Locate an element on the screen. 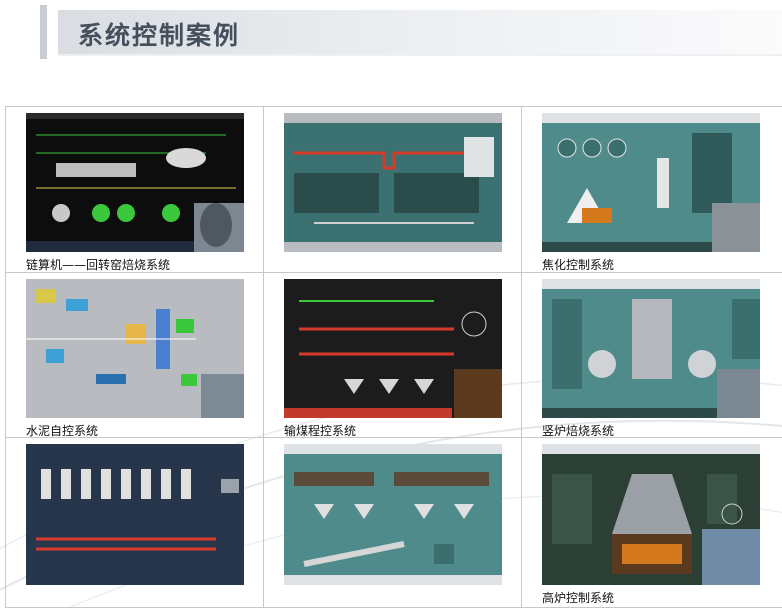  case-card-chain-grate-kiln: 链算机——回转窑焙烧系统 is located at coordinates (135, 190).